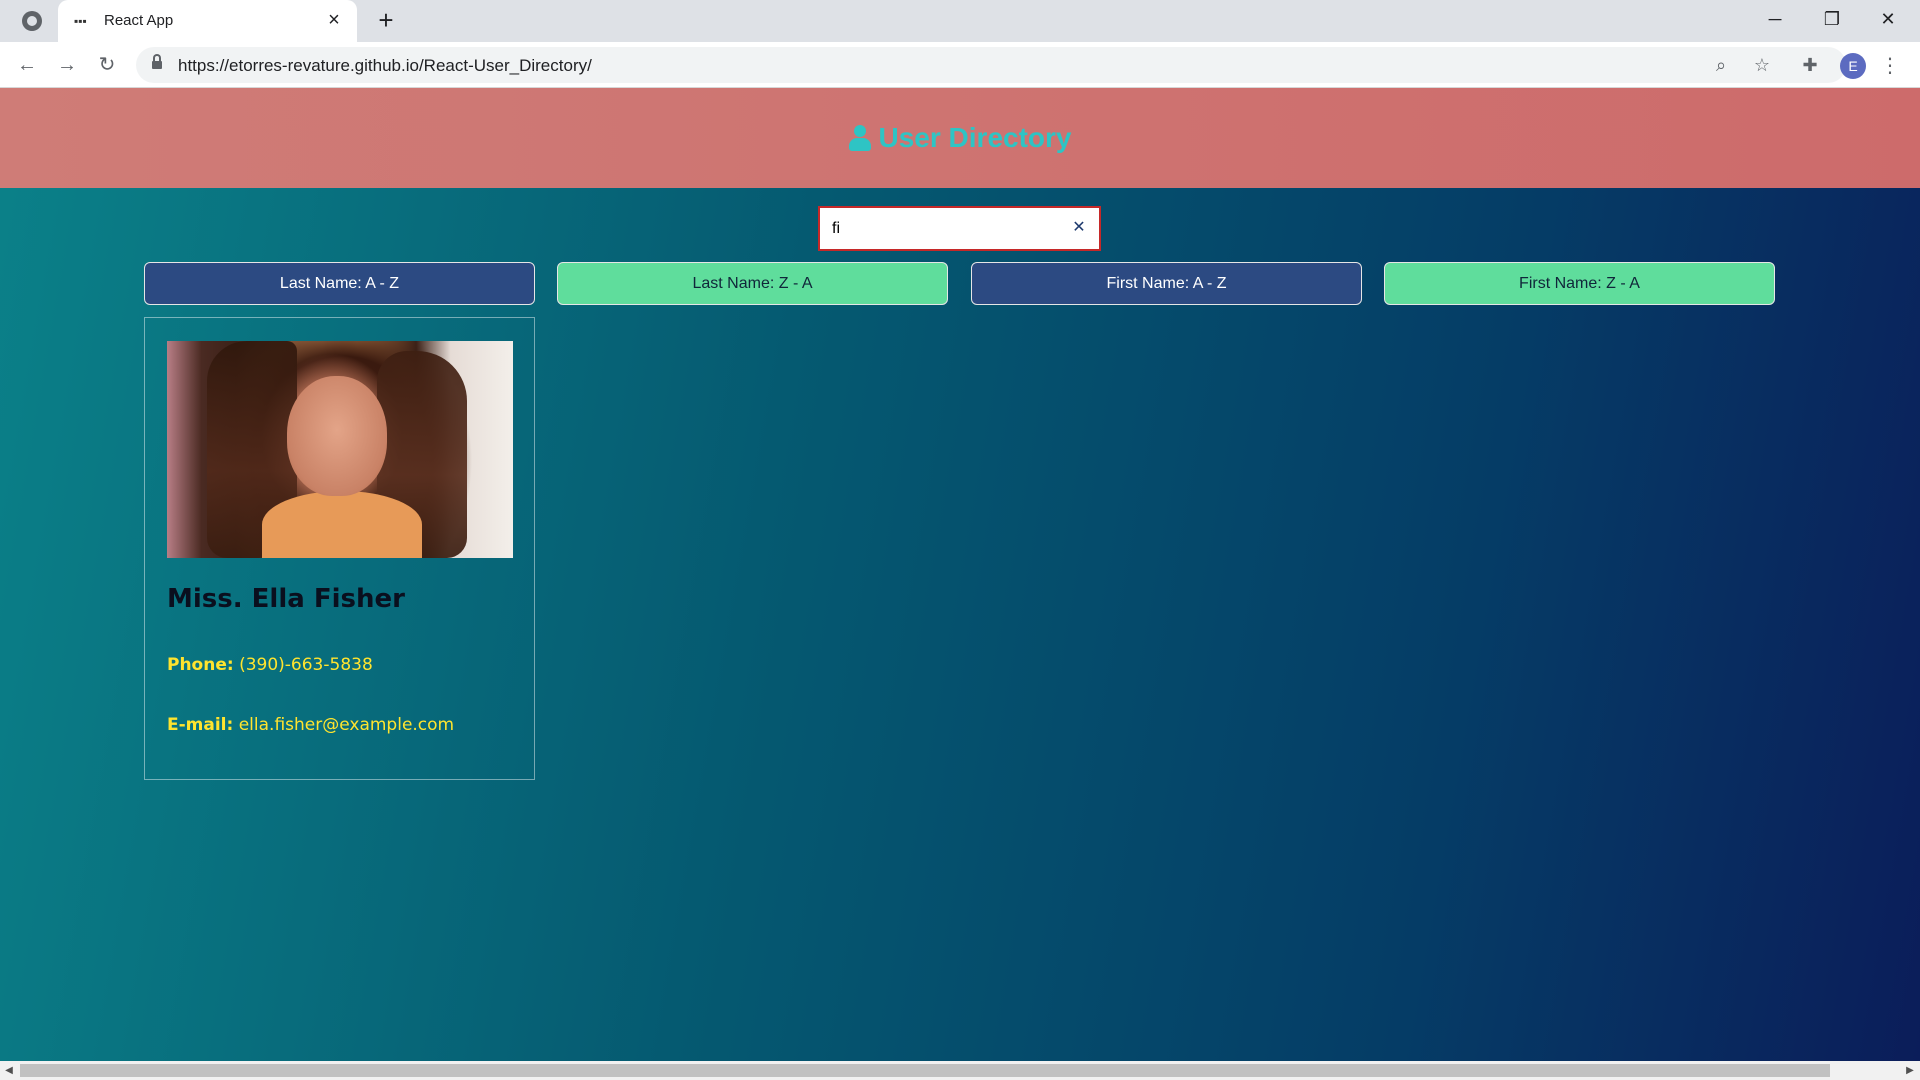 This screenshot has height=1080, width=1920. I want to click on horizontal-scrollbar: ◀ ▶, so click(960, 1070).